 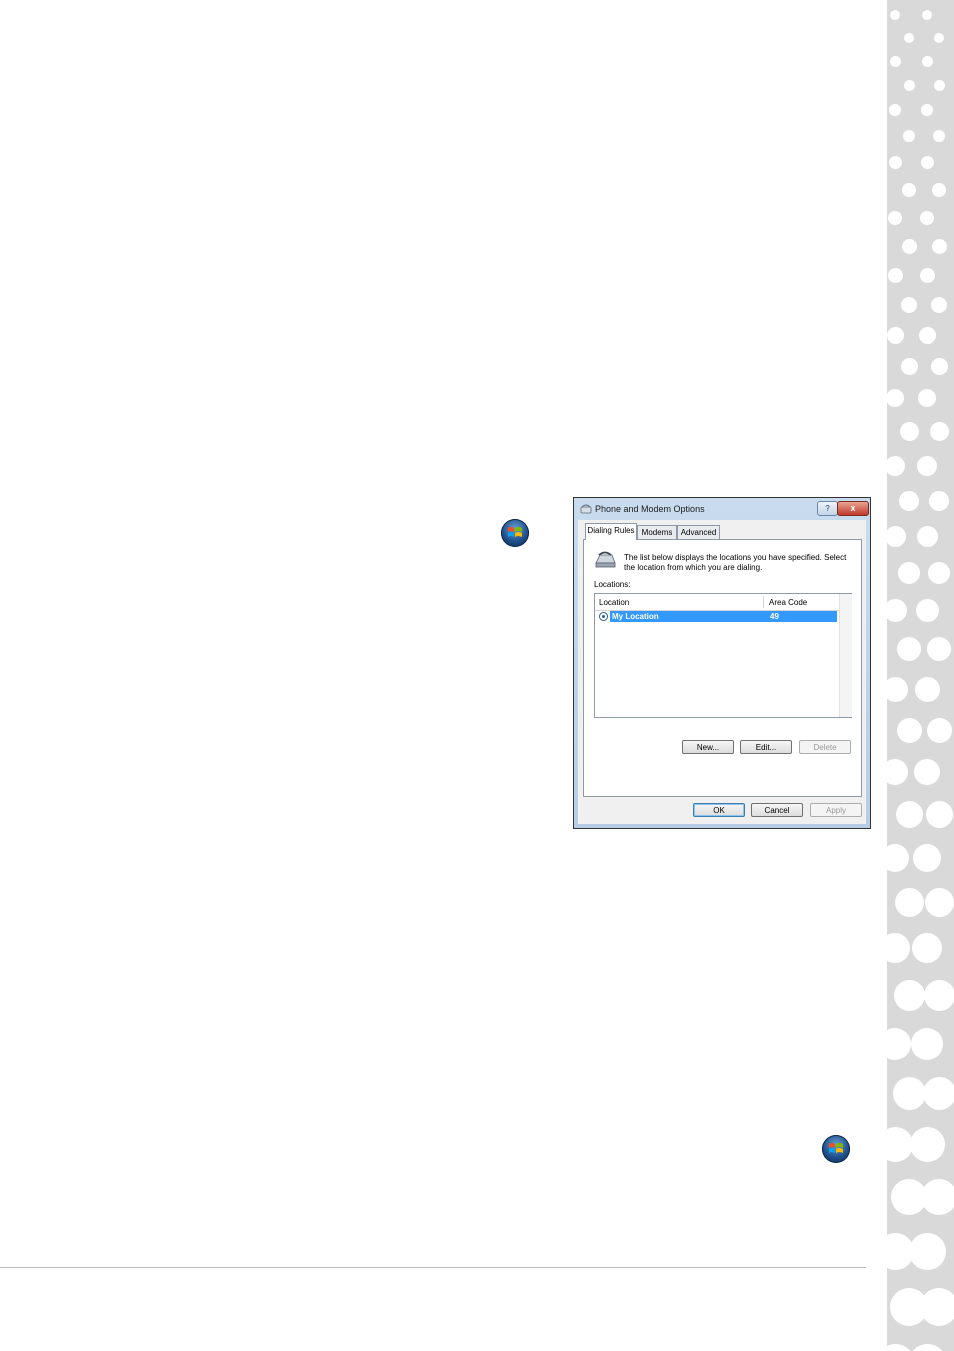 I want to click on column-header-area-code: Area Code, so click(x=788, y=602).